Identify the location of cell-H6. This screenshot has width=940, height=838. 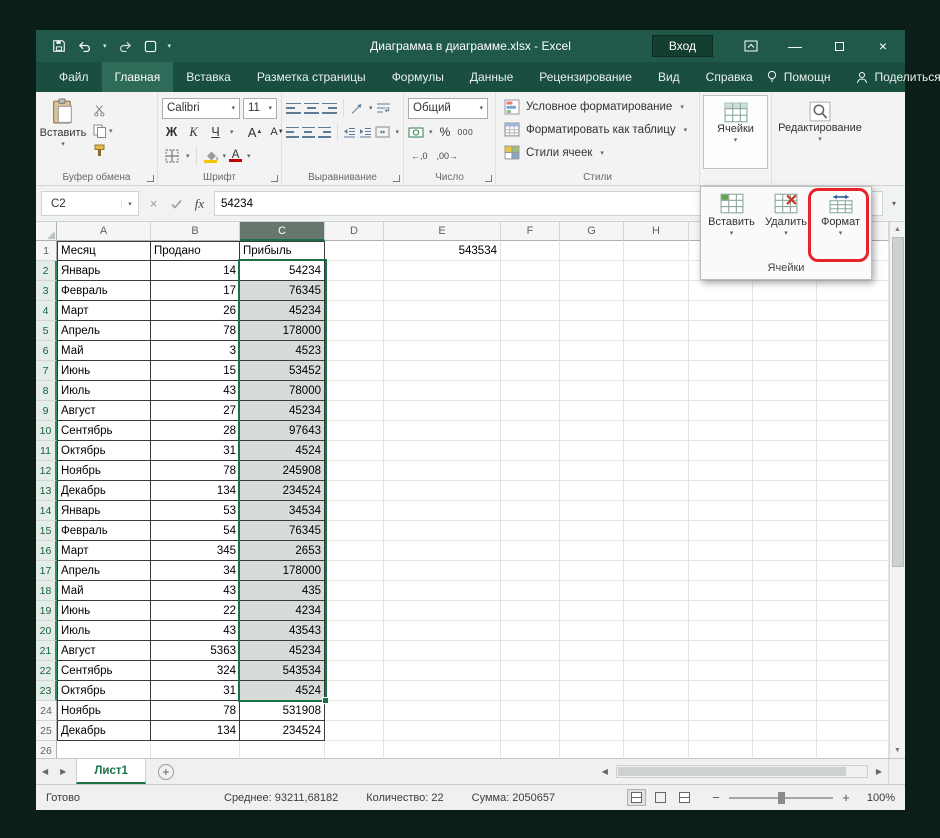
(656, 351).